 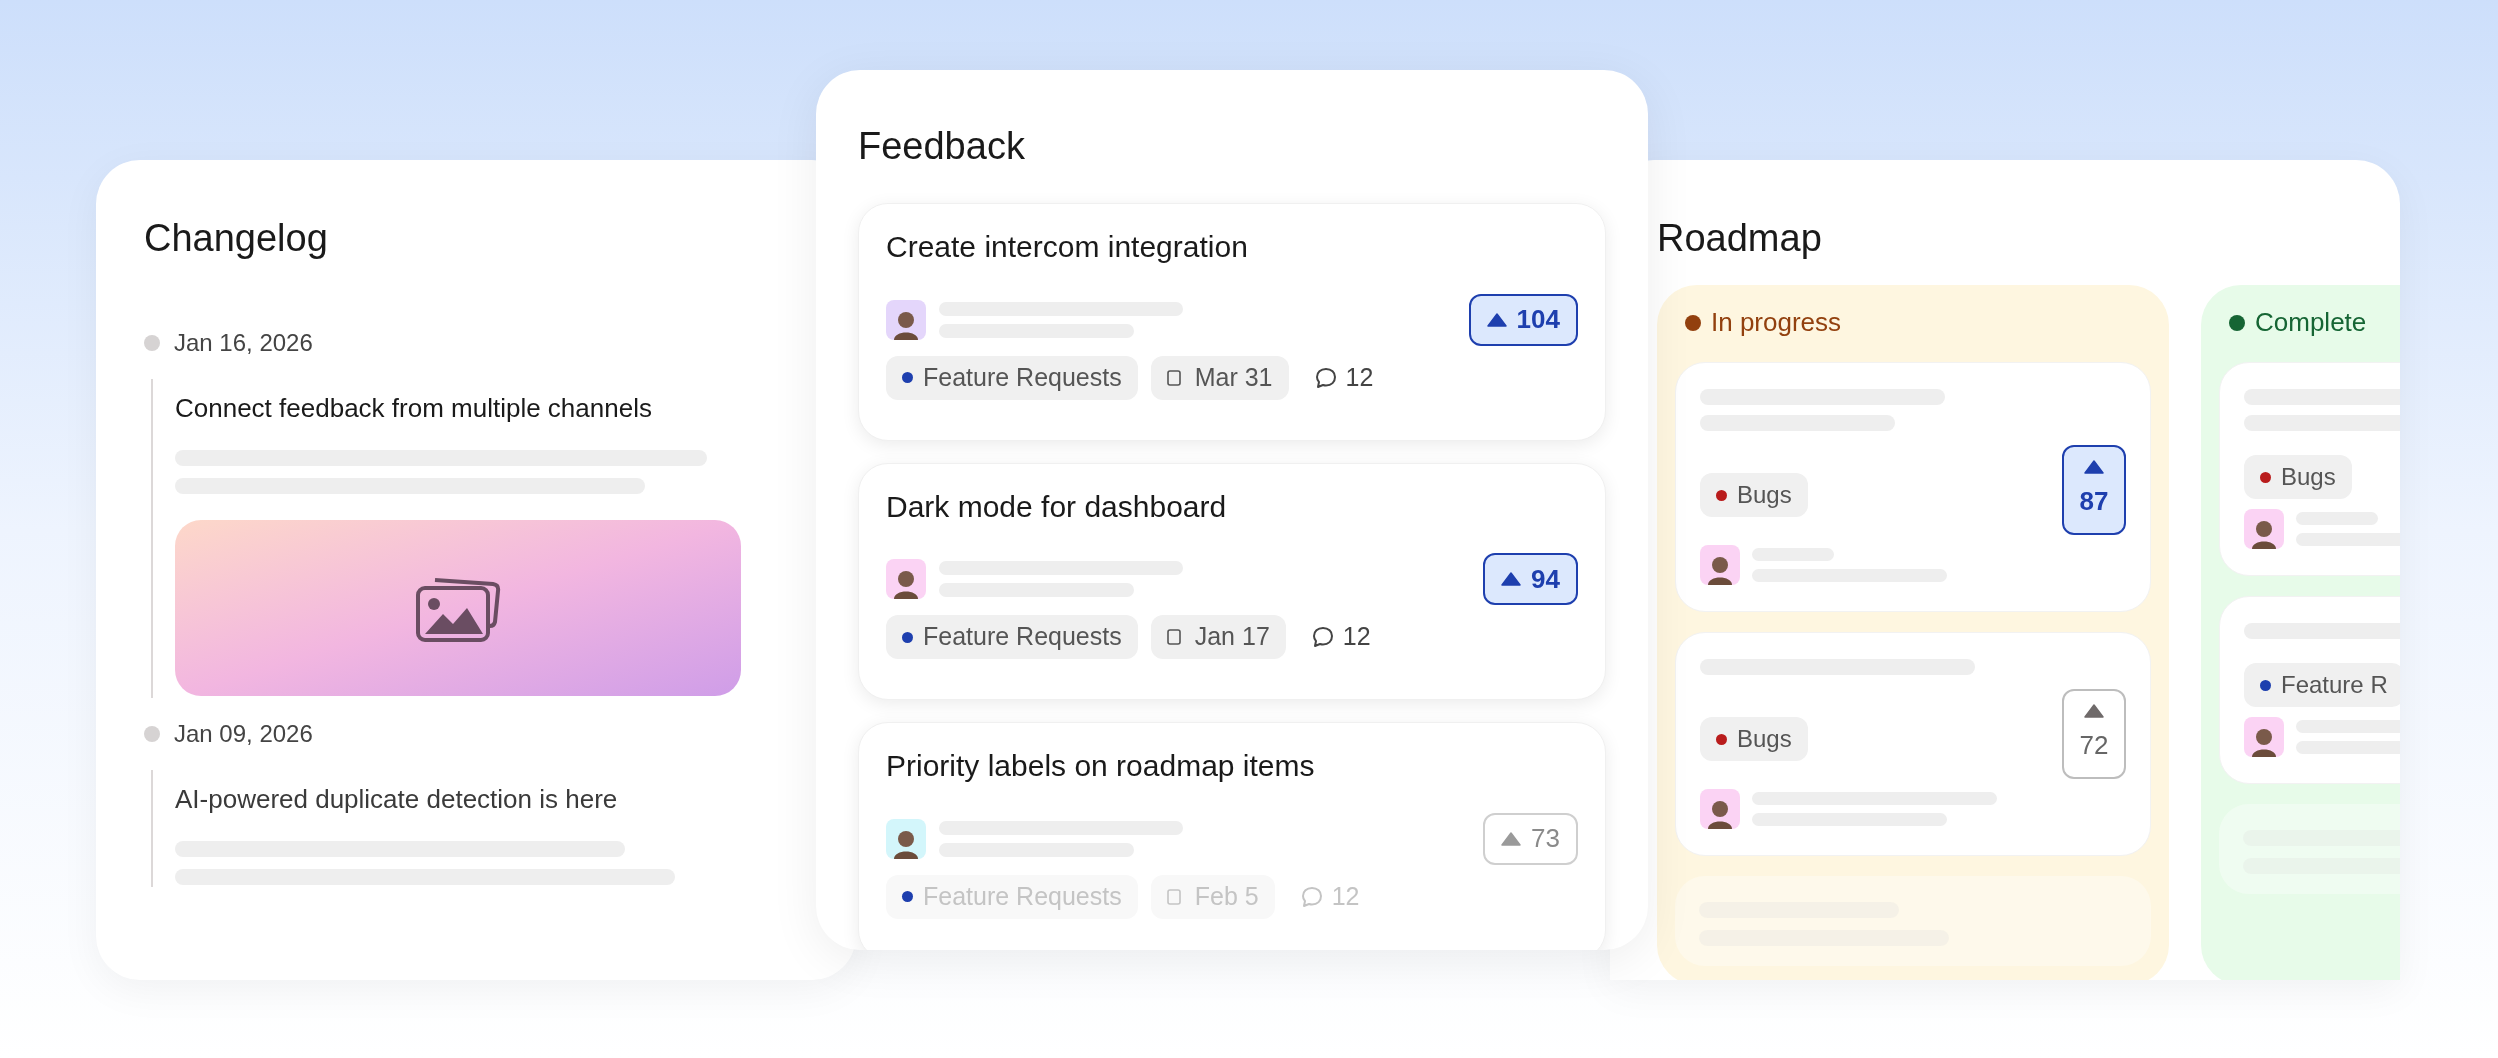 What do you see at coordinates (1530, 579) in the screenshot?
I see `upvote-button: 94` at bounding box center [1530, 579].